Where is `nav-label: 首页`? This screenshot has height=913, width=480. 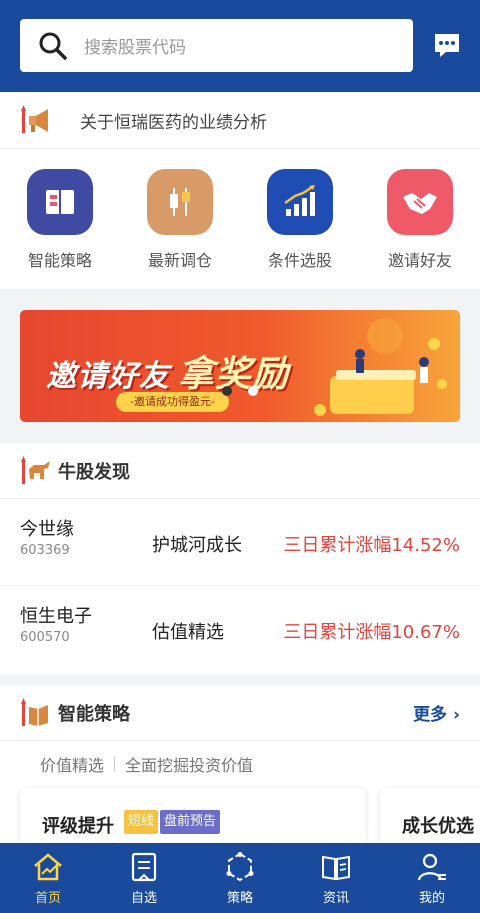 nav-label: 首页 is located at coordinates (47, 898).